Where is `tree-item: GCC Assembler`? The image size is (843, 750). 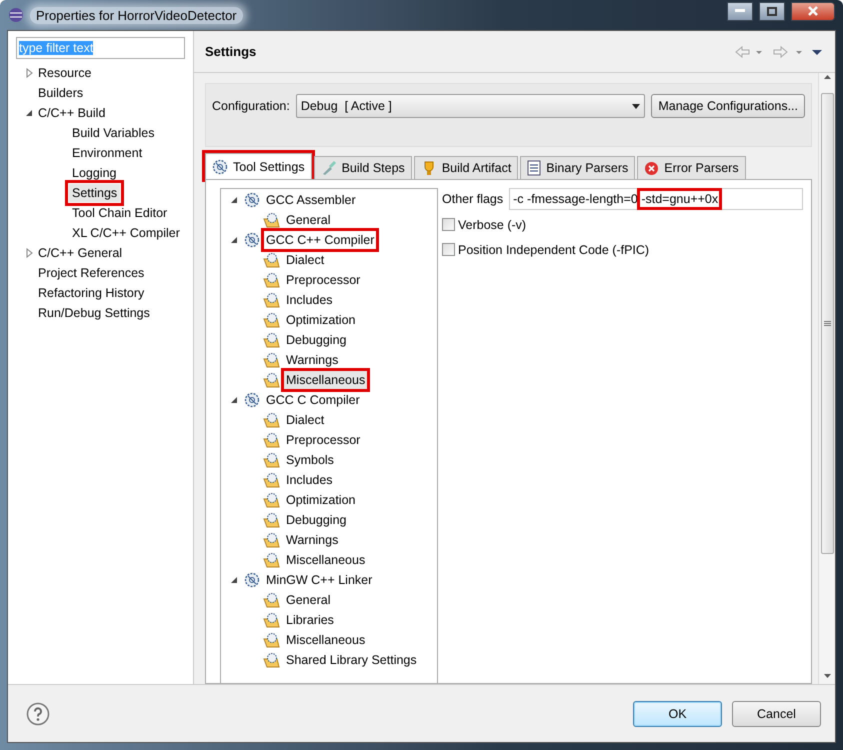
tree-item: GCC Assembler is located at coordinates (311, 200).